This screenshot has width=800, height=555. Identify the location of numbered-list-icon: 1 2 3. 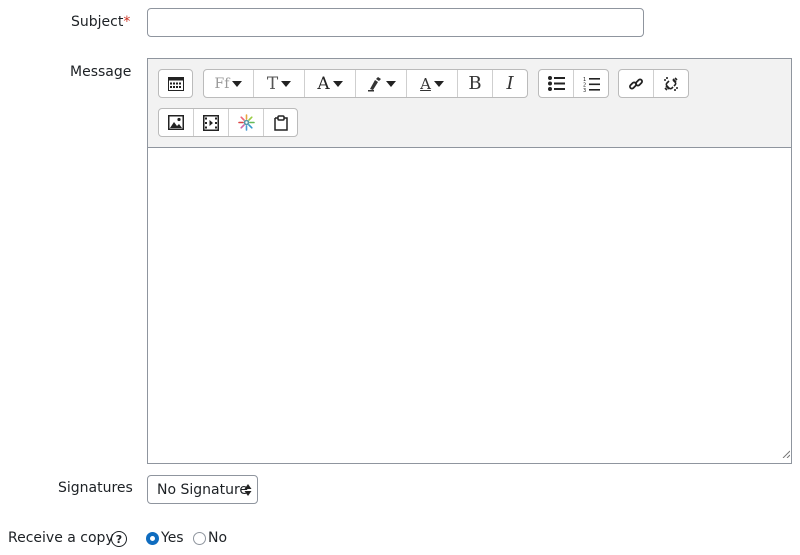
(591, 84).